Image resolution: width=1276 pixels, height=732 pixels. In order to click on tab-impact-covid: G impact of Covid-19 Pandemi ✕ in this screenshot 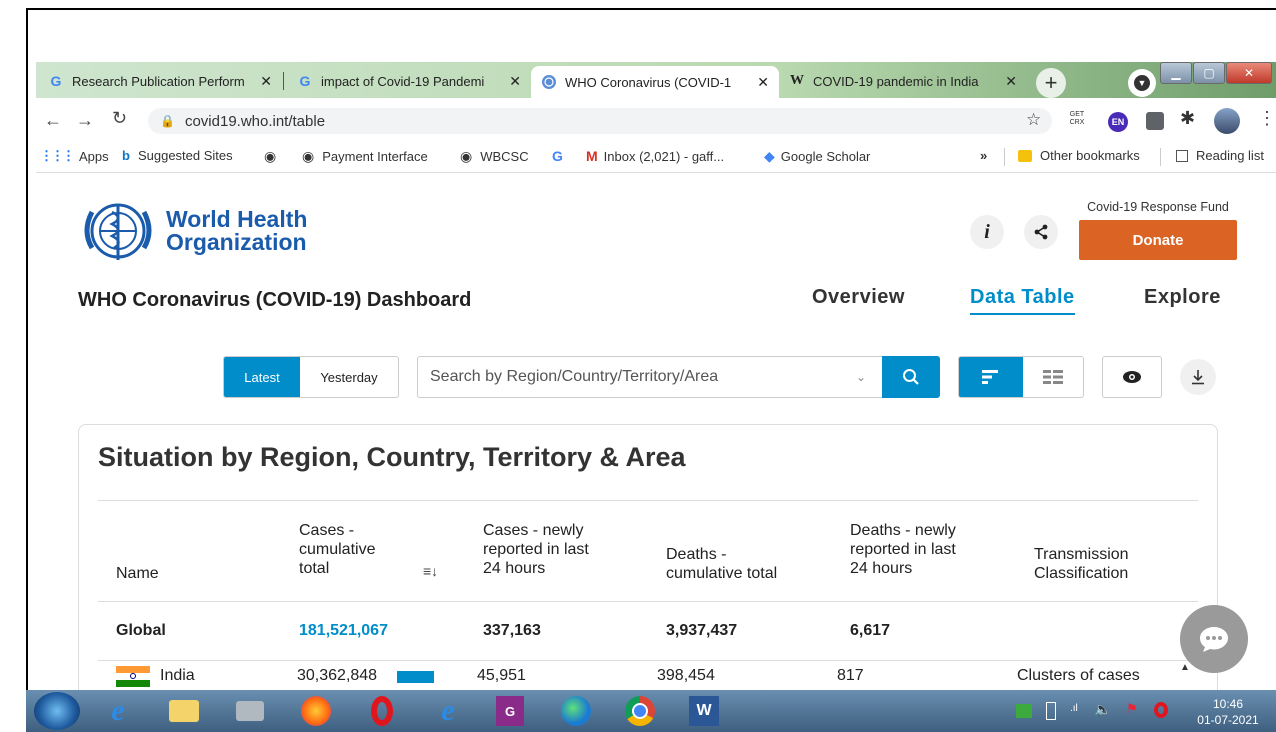, I will do `click(409, 81)`.